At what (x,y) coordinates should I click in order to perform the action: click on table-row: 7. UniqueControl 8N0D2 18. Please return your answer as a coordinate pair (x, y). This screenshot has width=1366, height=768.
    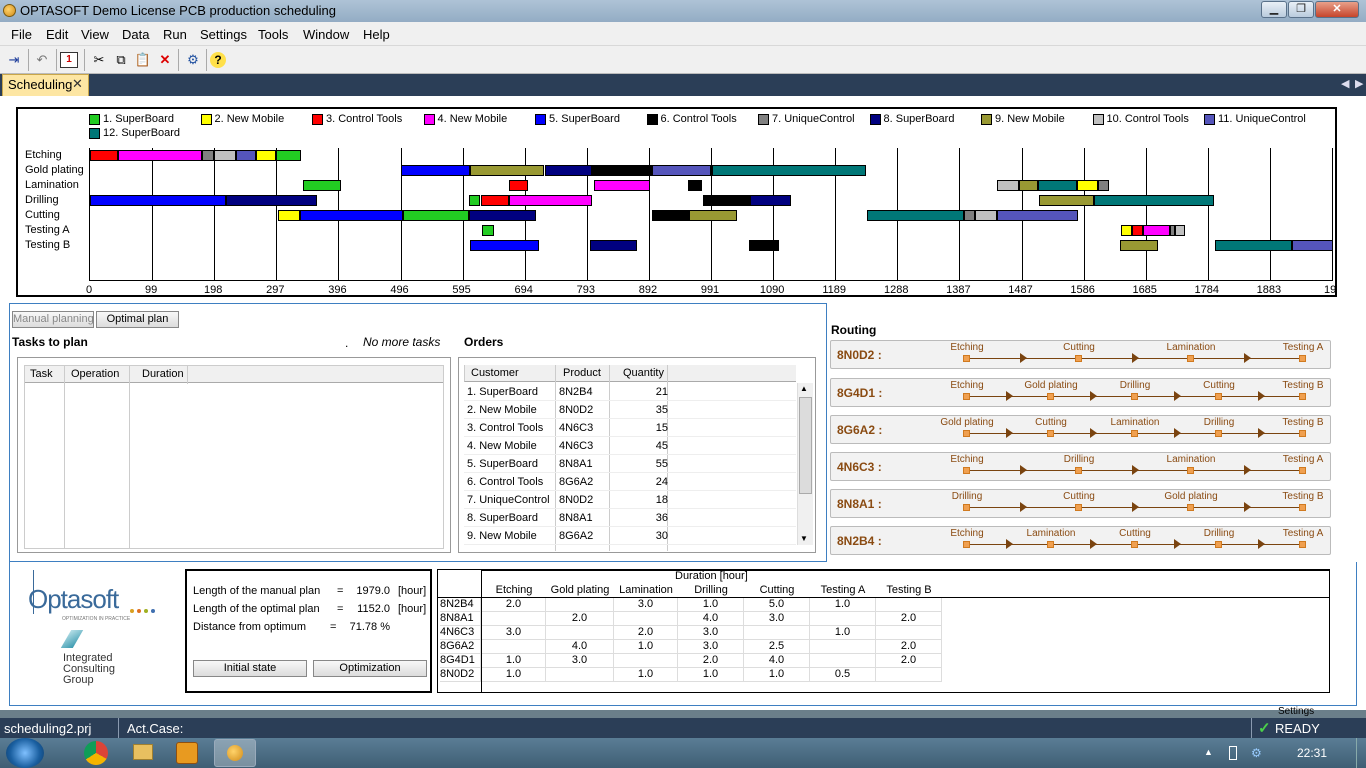
    Looking at the image, I should click on (630, 500).